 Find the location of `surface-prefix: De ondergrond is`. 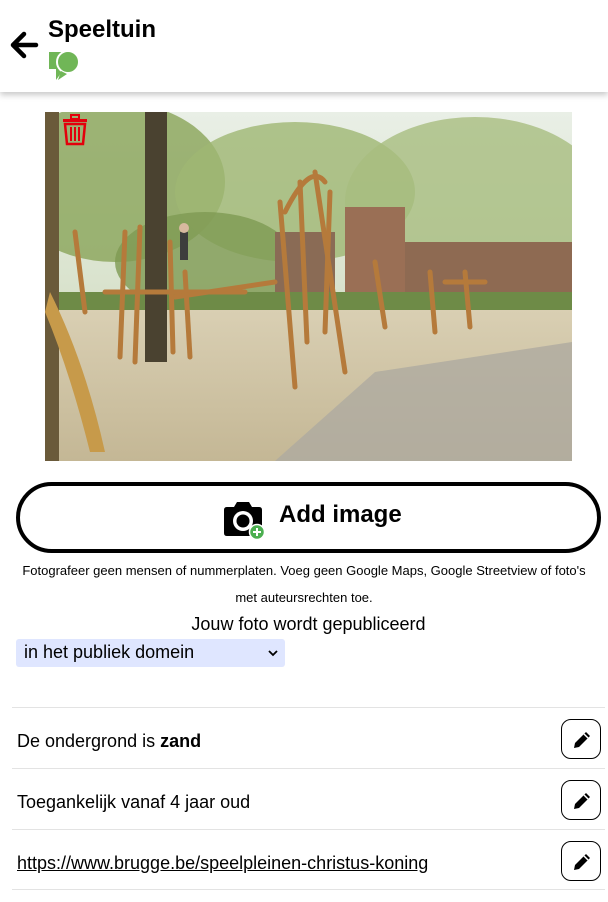

surface-prefix: De ondergrond is is located at coordinates (89, 741).